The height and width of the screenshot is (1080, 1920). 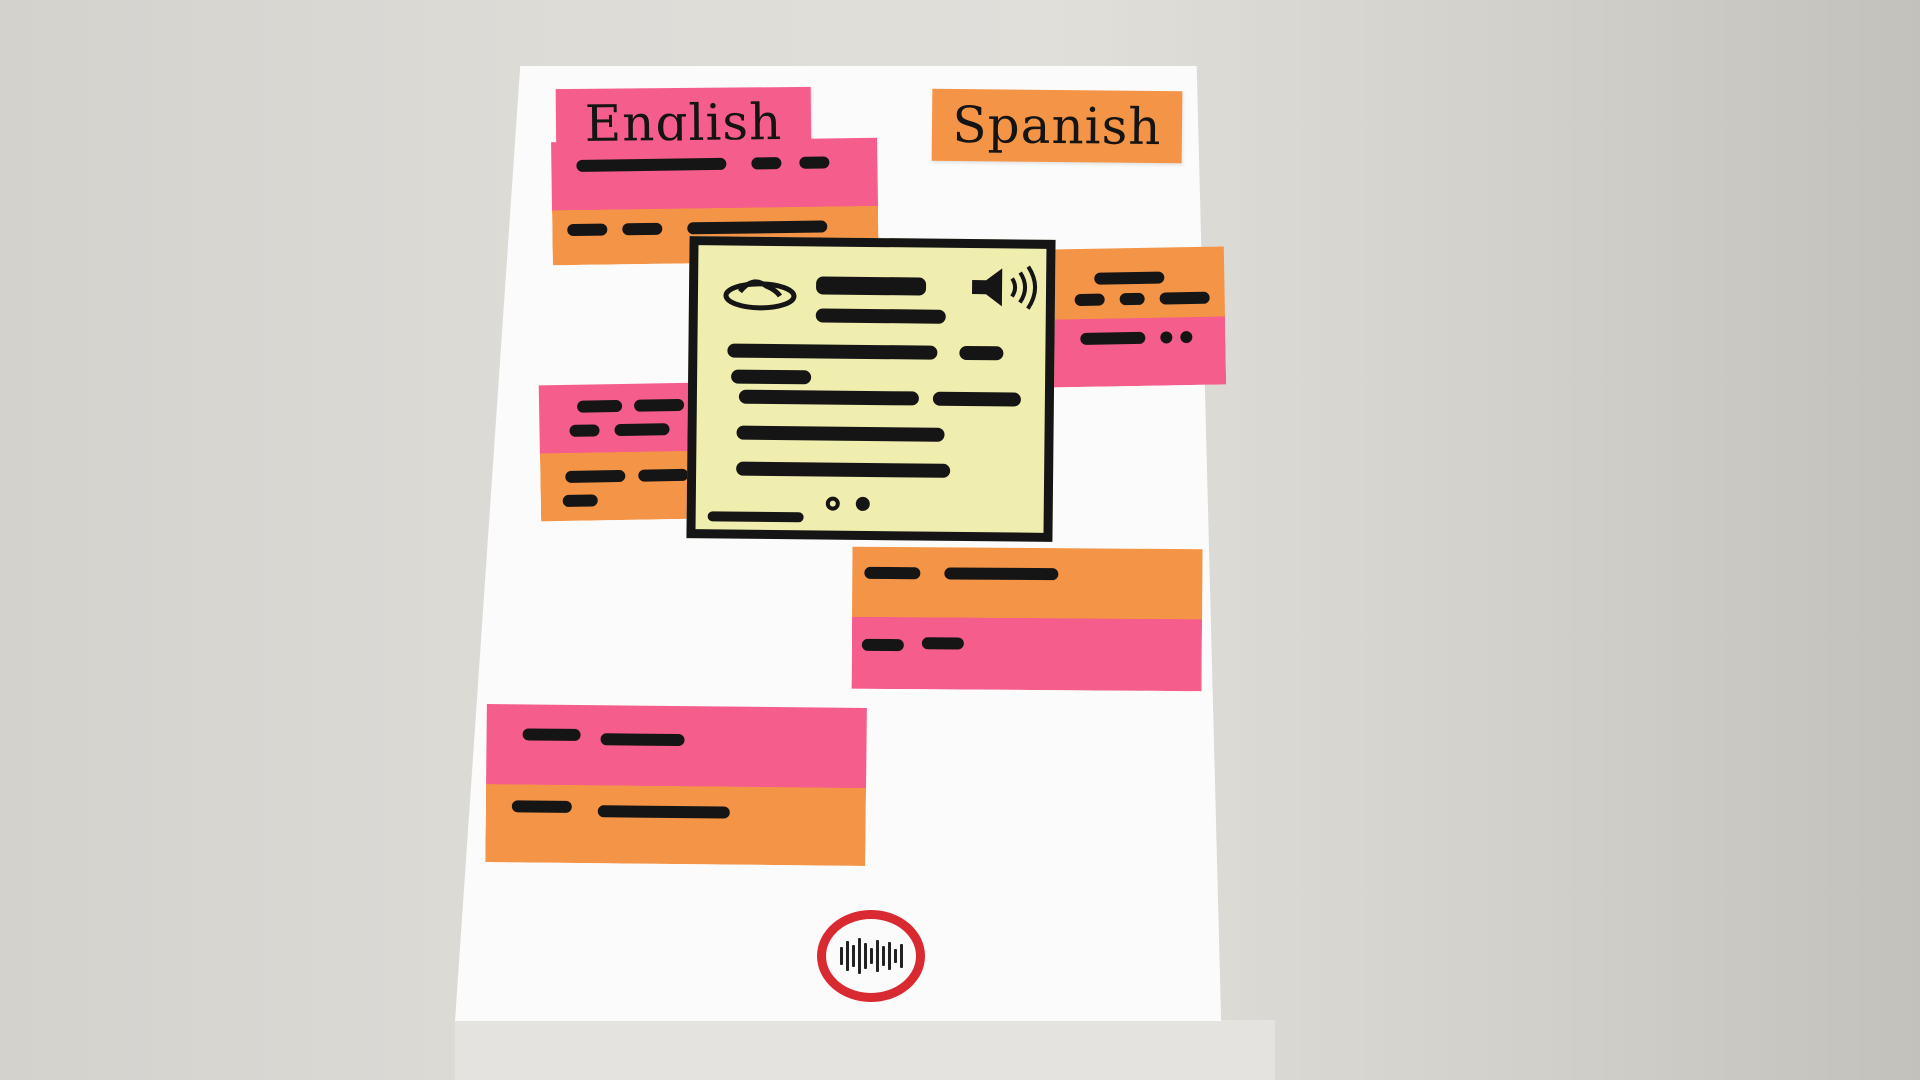 I want to click on record-button, so click(x=871, y=956).